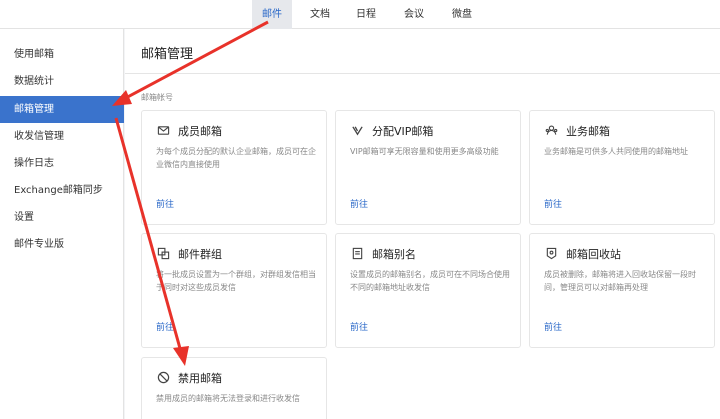 Image resolution: width=720 pixels, height=419 pixels. Describe the element at coordinates (430, 281) in the screenshot. I see `card-desc: 设置成员的邮箱别名，成员可在不同场合使用不同的邮箱地址收发信` at that location.